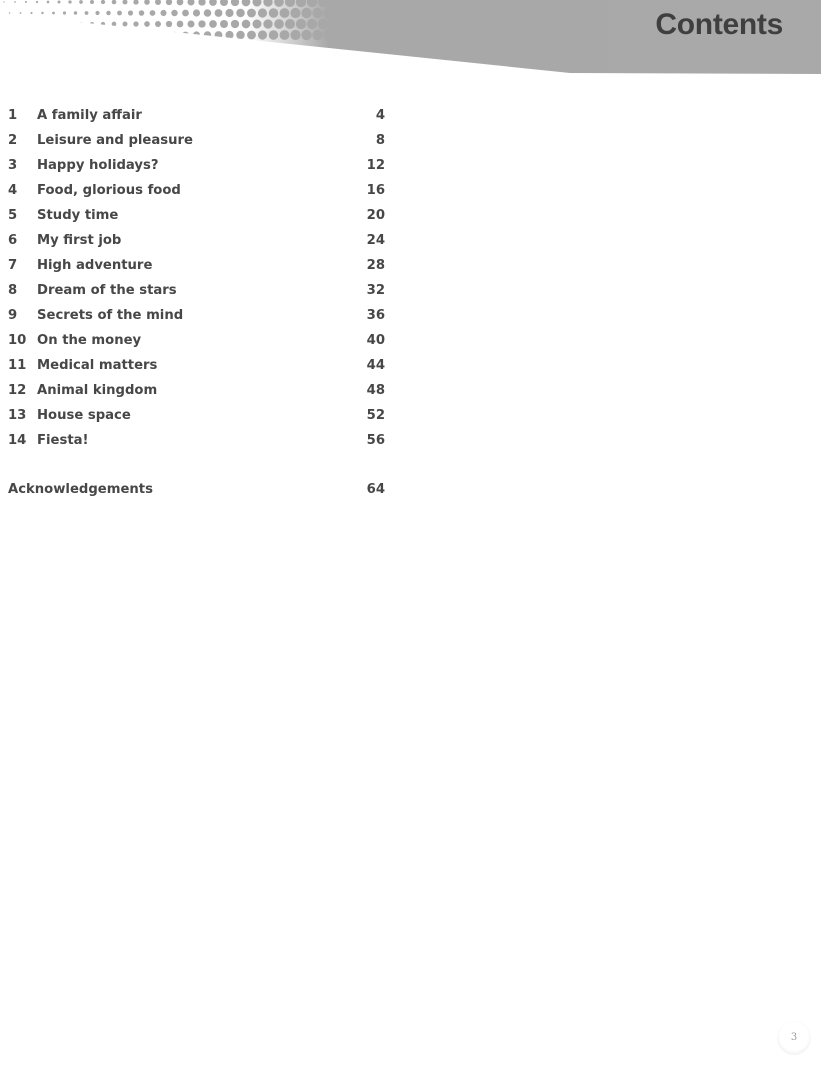  What do you see at coordinates (200, 290) in the screenshot?
I see `toc-entry: 8 Dream of the stars 32` at bounding box center [200, 290].